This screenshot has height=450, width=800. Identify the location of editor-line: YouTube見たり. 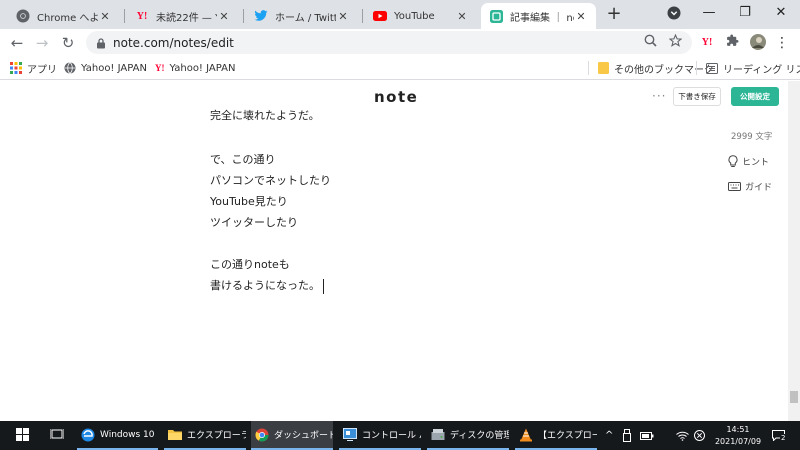
(249, 201).